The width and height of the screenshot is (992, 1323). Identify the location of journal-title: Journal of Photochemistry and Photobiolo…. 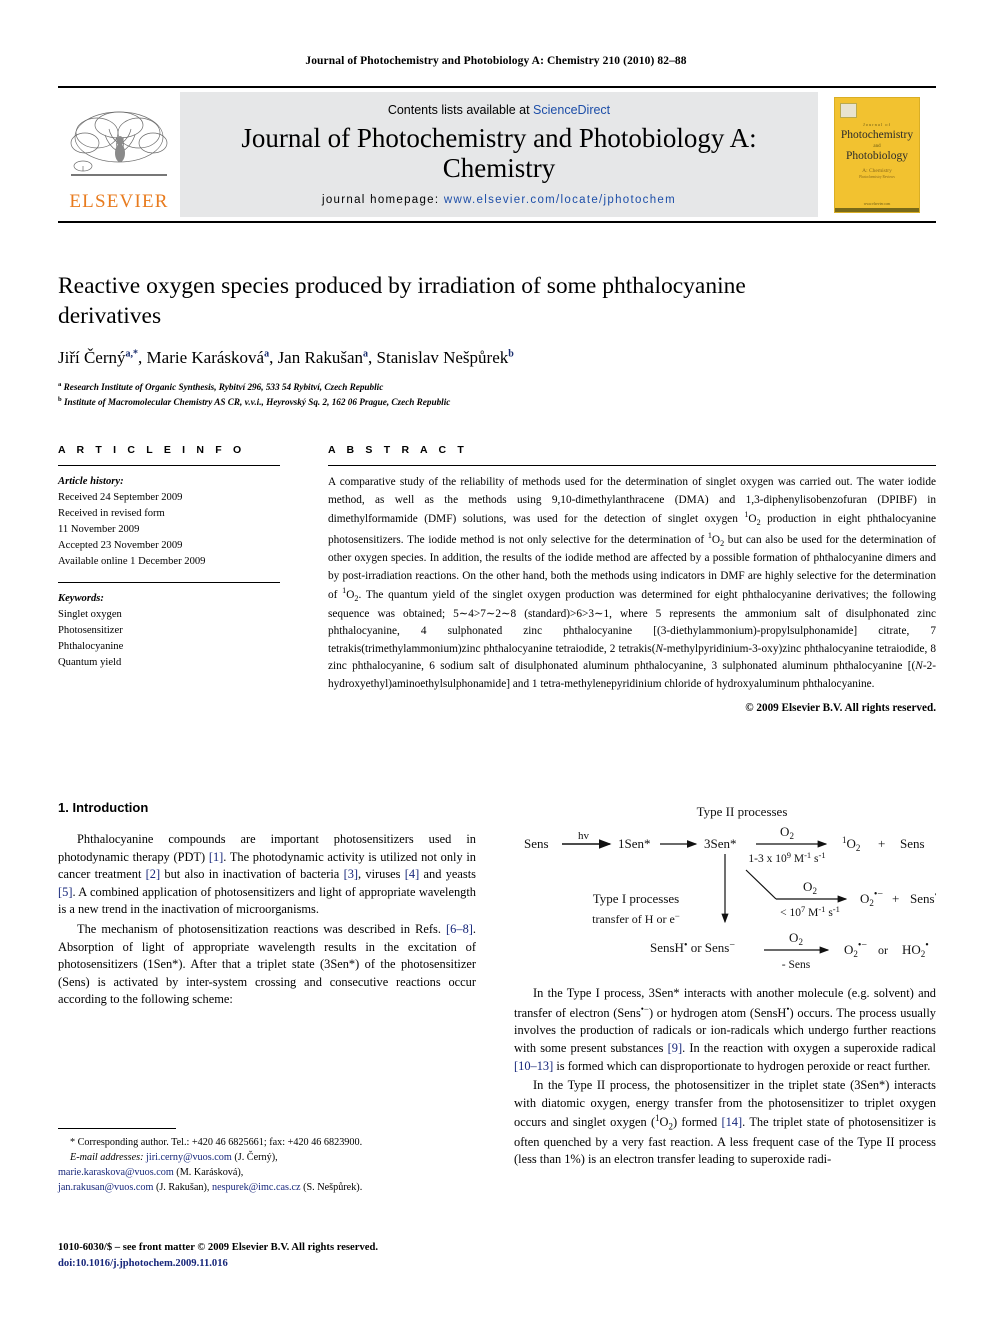
(499, 153).